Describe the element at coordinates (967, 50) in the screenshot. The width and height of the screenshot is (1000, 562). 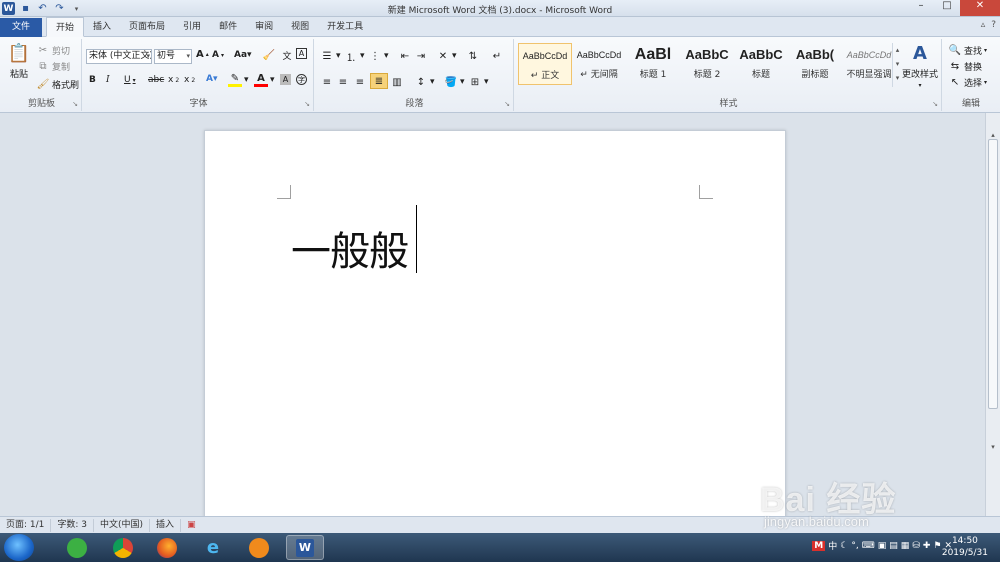
I see `find-button: 🔍 查找 ▾` at that location.